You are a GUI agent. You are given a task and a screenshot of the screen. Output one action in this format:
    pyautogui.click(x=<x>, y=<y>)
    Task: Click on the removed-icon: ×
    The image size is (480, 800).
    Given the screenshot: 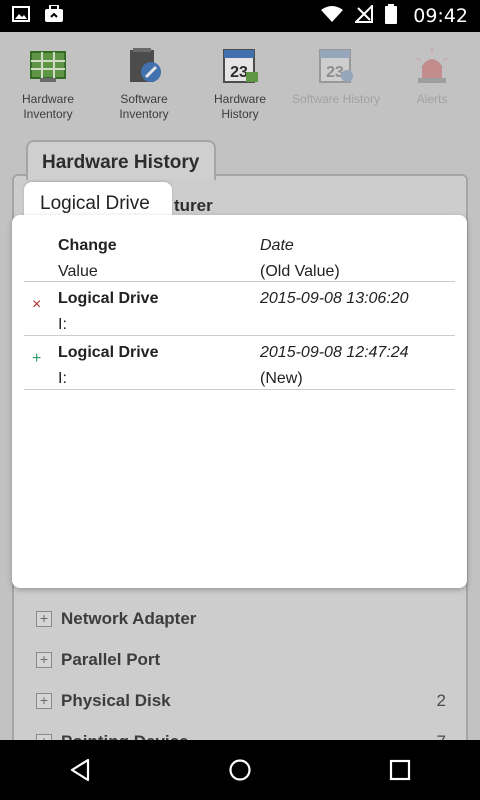 What is the action you would take?
    pyautogui.click(x=37, y=304)
    